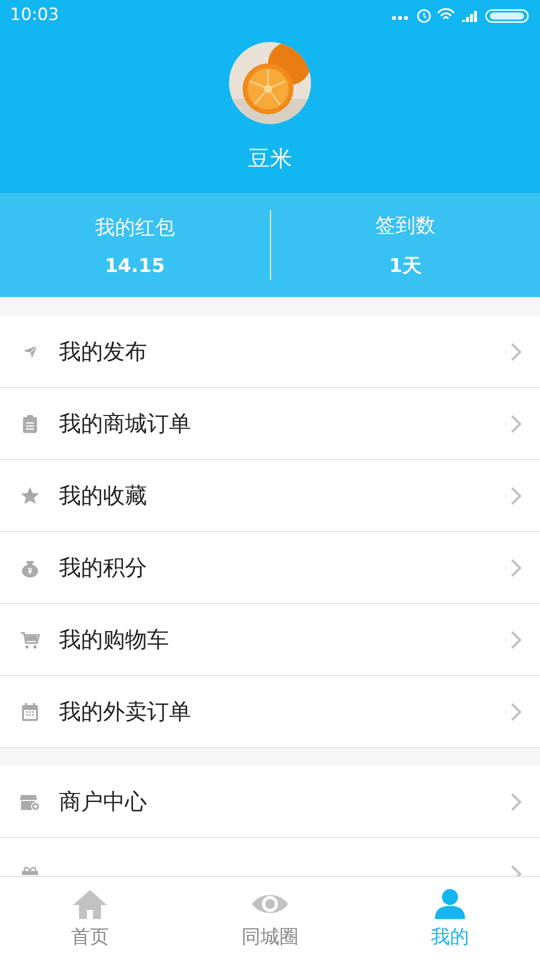 The height and width of the screenshot is (960, 540). What do you see at coordinates (270, 712) in the screenshot?
I see `menu-item: 我的外卖订单` at bounding box center [270, 712].